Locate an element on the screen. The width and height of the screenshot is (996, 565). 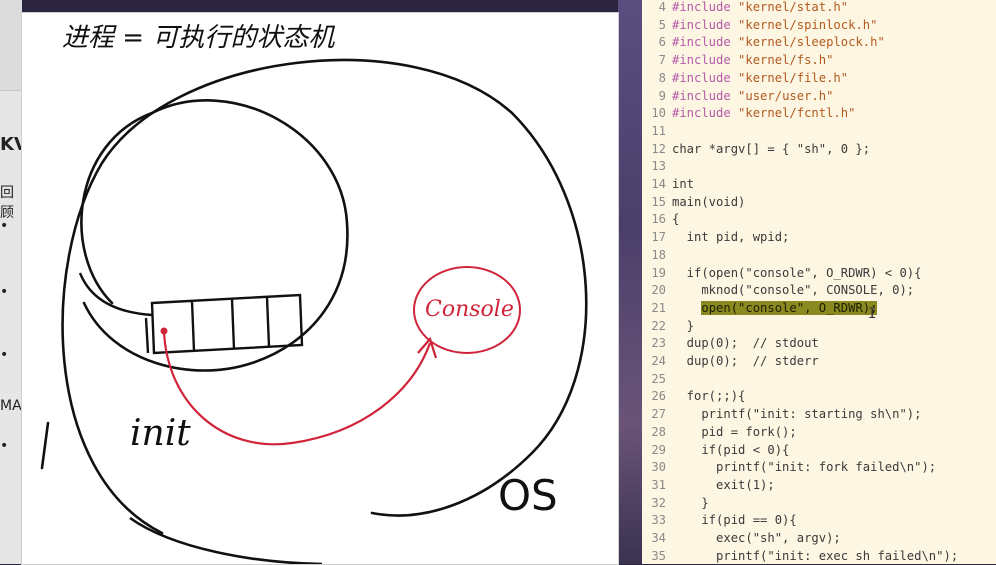
code-line: 10 #include "kernel/fcntl.h" is located at coordinates (819, 113).